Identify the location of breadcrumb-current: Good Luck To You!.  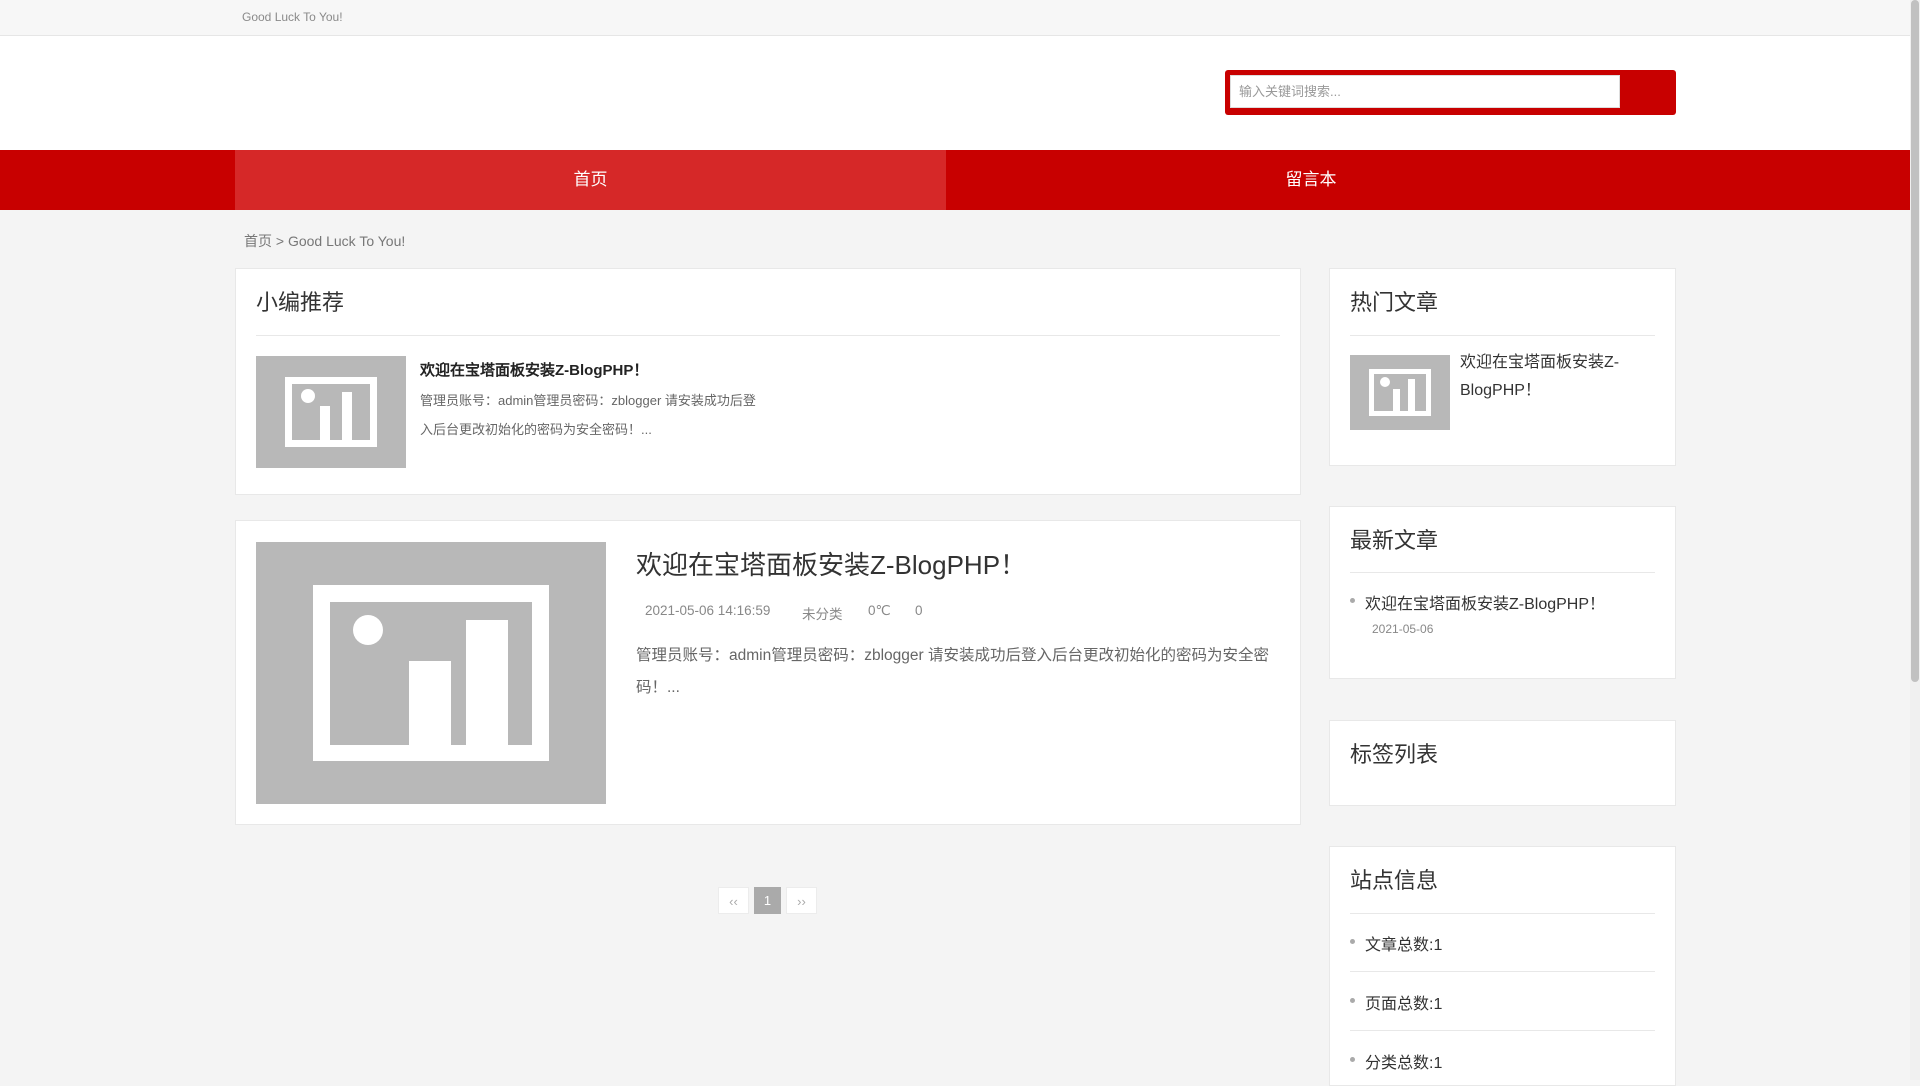
(346, 241).